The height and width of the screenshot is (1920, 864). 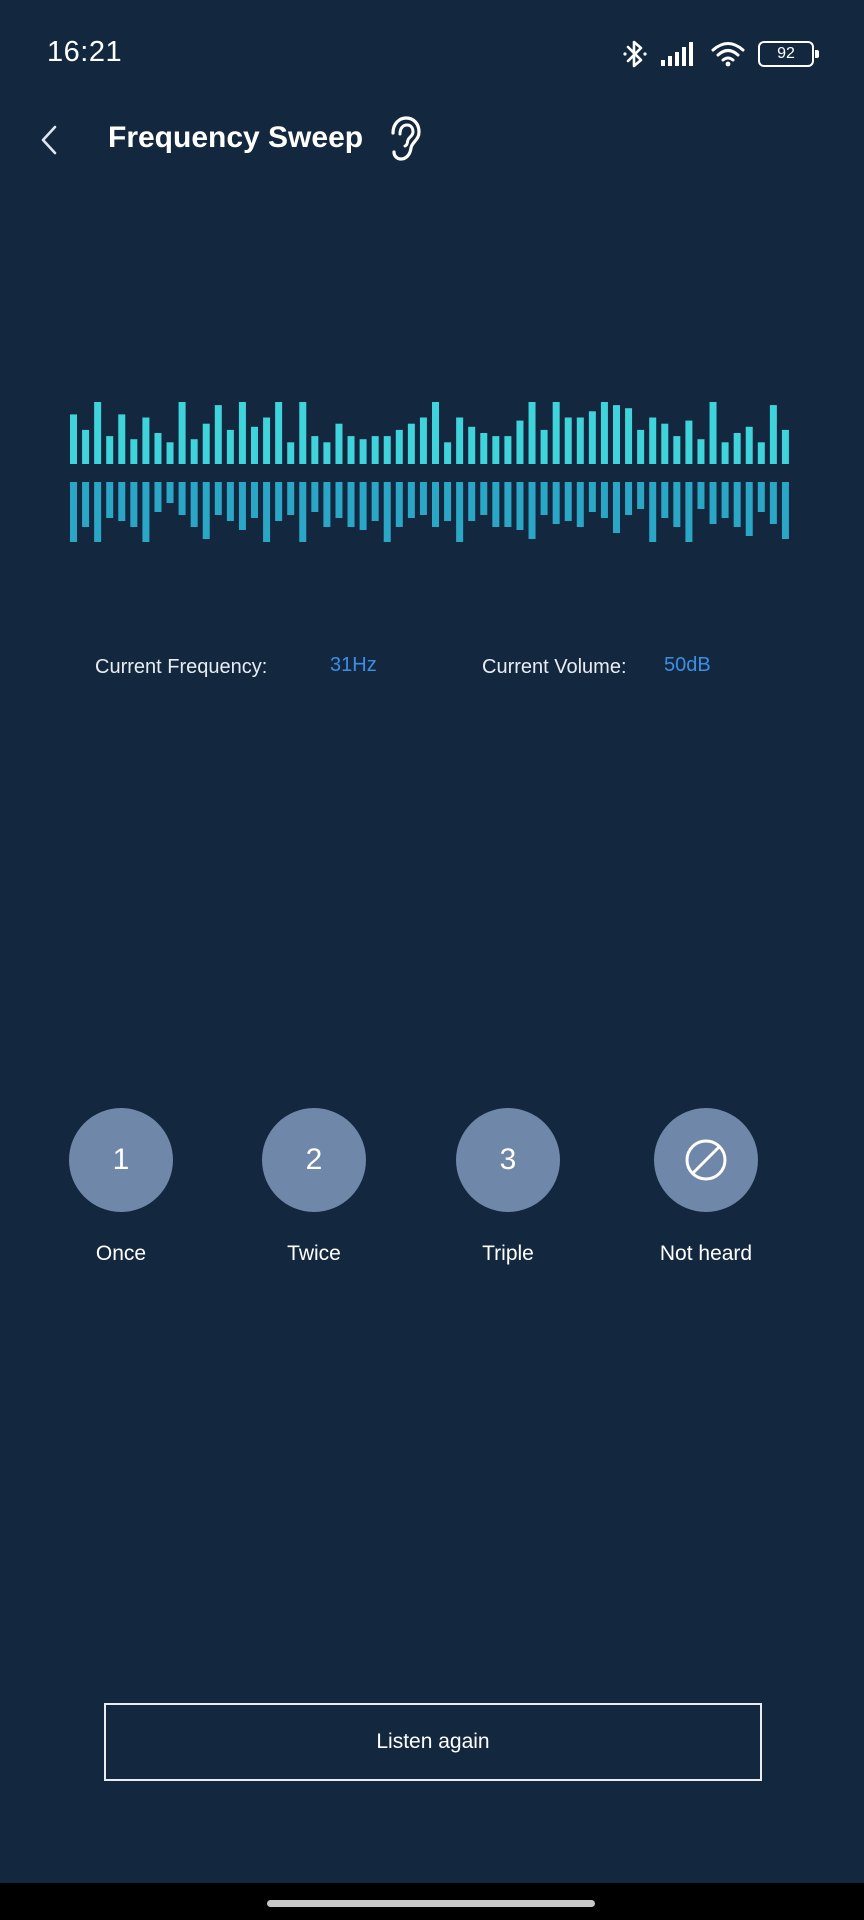 What do you see at coordinates (687, 665) in the screenshot?
I see `current-volume-value: 50dB` at bounding box center [687, 665].